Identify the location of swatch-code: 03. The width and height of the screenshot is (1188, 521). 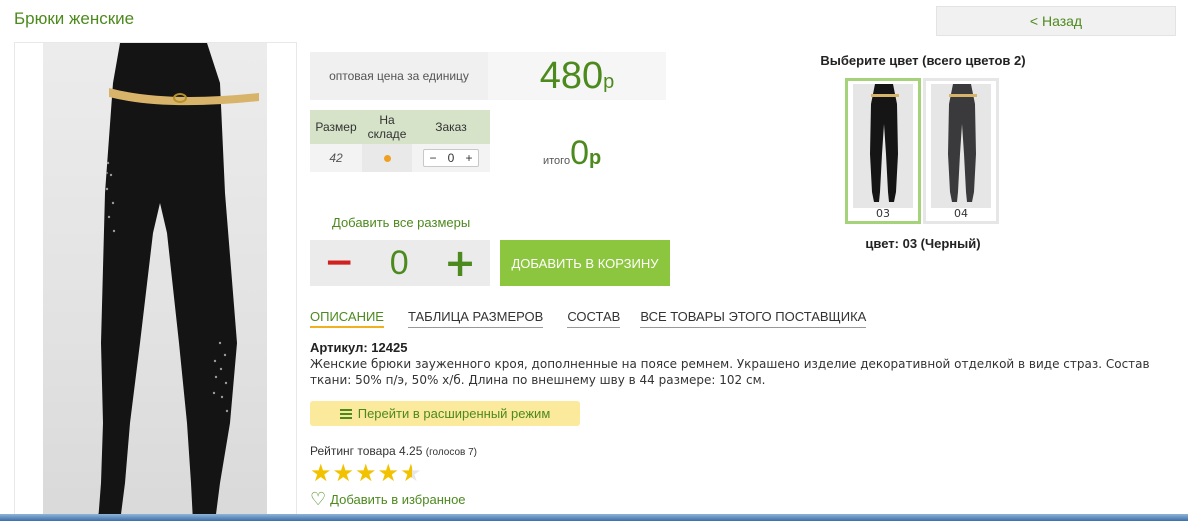
(883, 213).